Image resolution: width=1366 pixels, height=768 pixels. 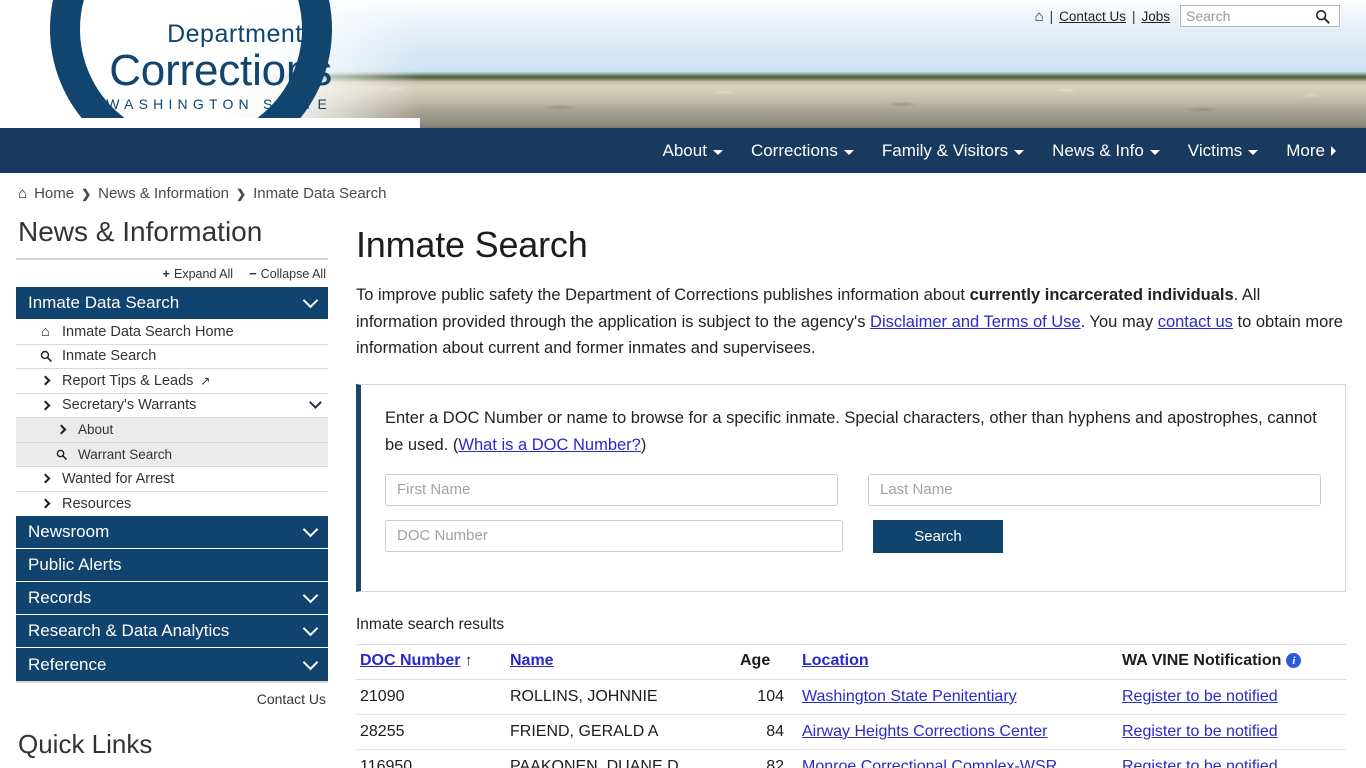 I want to click on minus-icon: −, so click(x=253, y=273).